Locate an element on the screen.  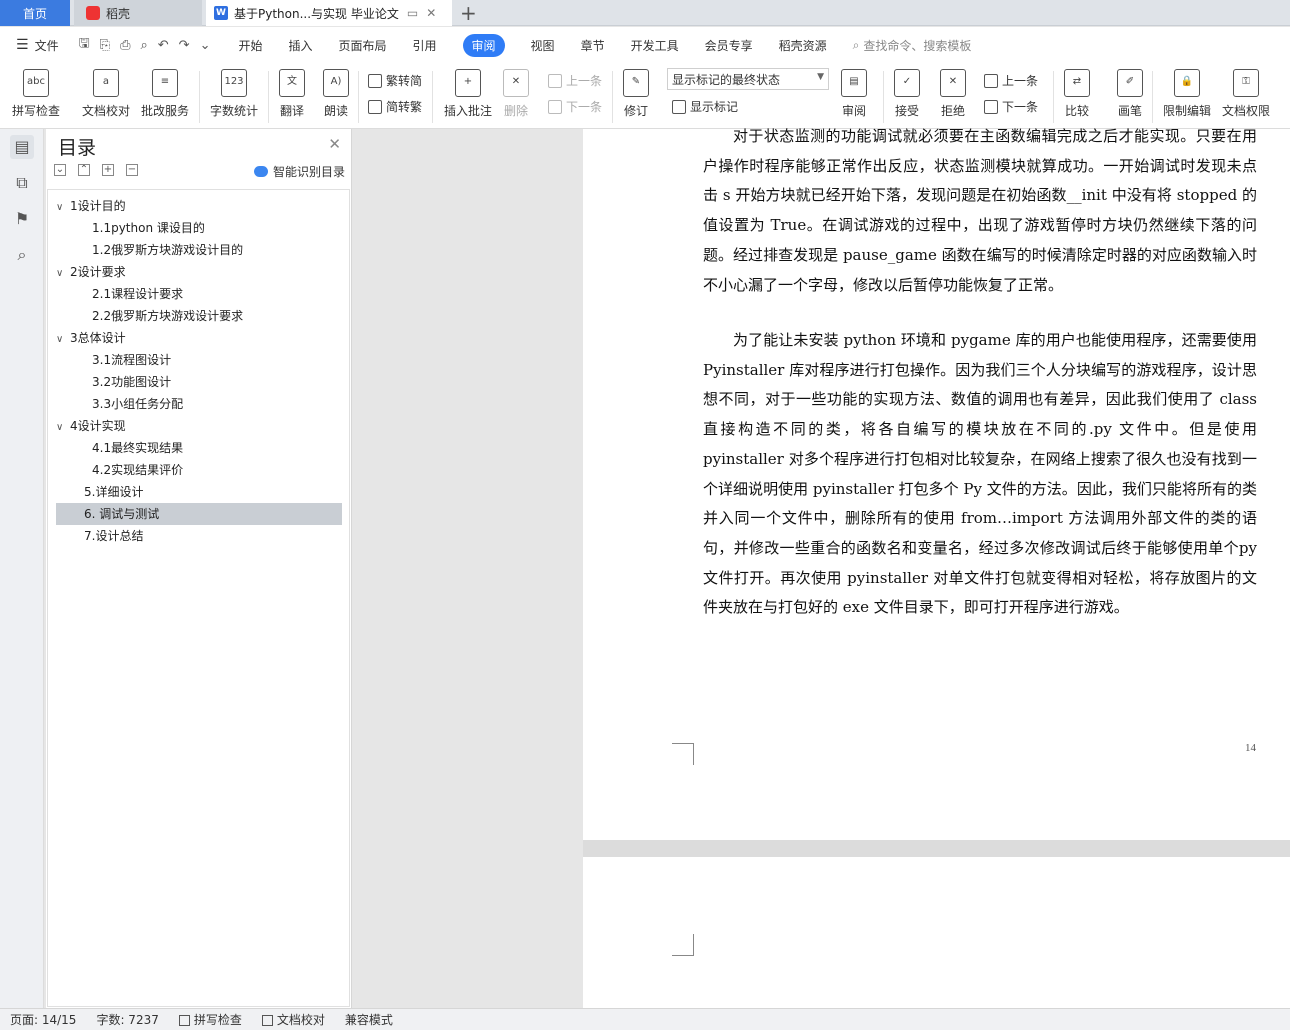
bookmark-icon: ⚑ is located at coordinates (22, 219).